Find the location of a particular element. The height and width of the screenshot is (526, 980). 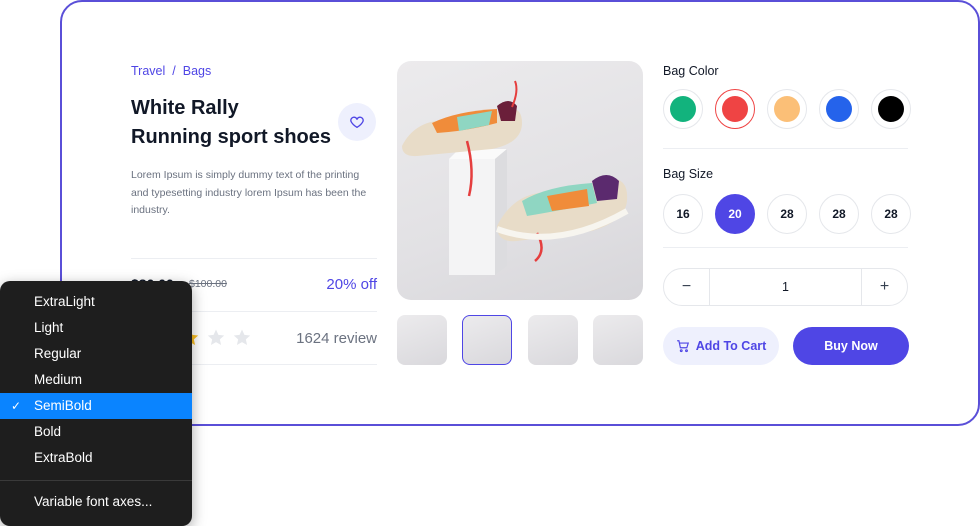

add-to-cart-label: Add To Cart is located at coordinates (731, 346).